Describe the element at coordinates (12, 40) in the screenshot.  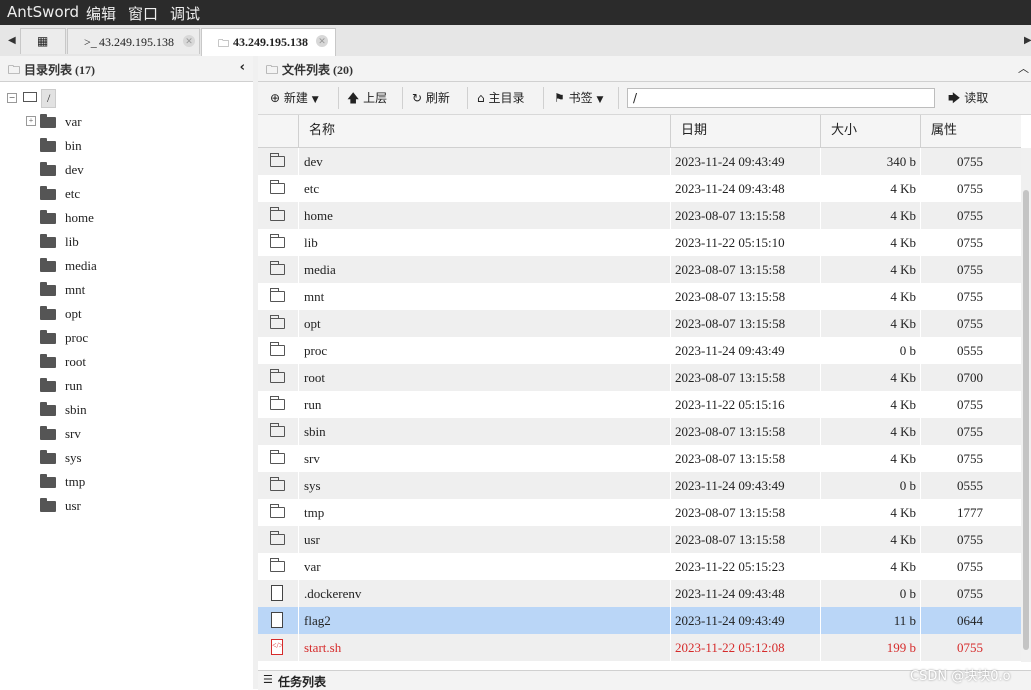
I see `tab-scroll-left-icon: ◀` at that location.